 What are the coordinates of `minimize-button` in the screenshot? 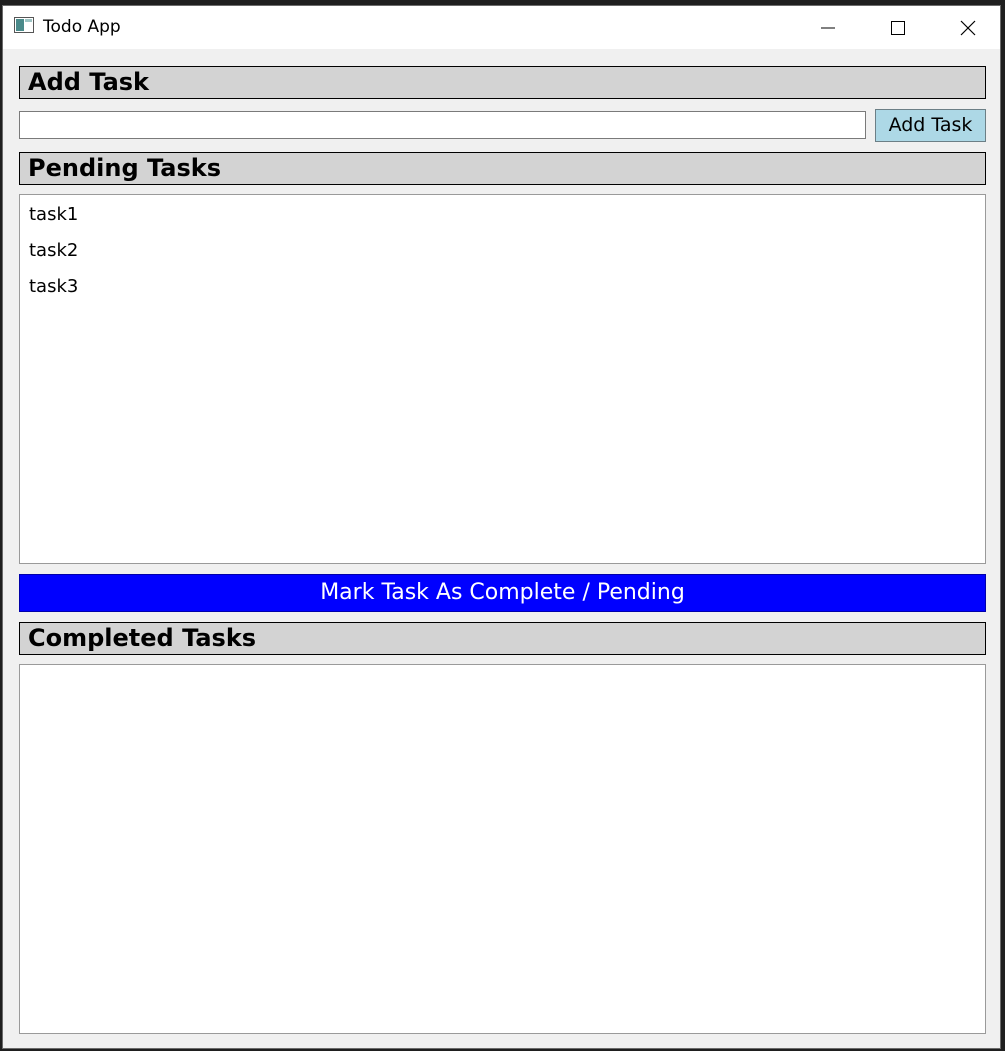 It's located at (828, 27).